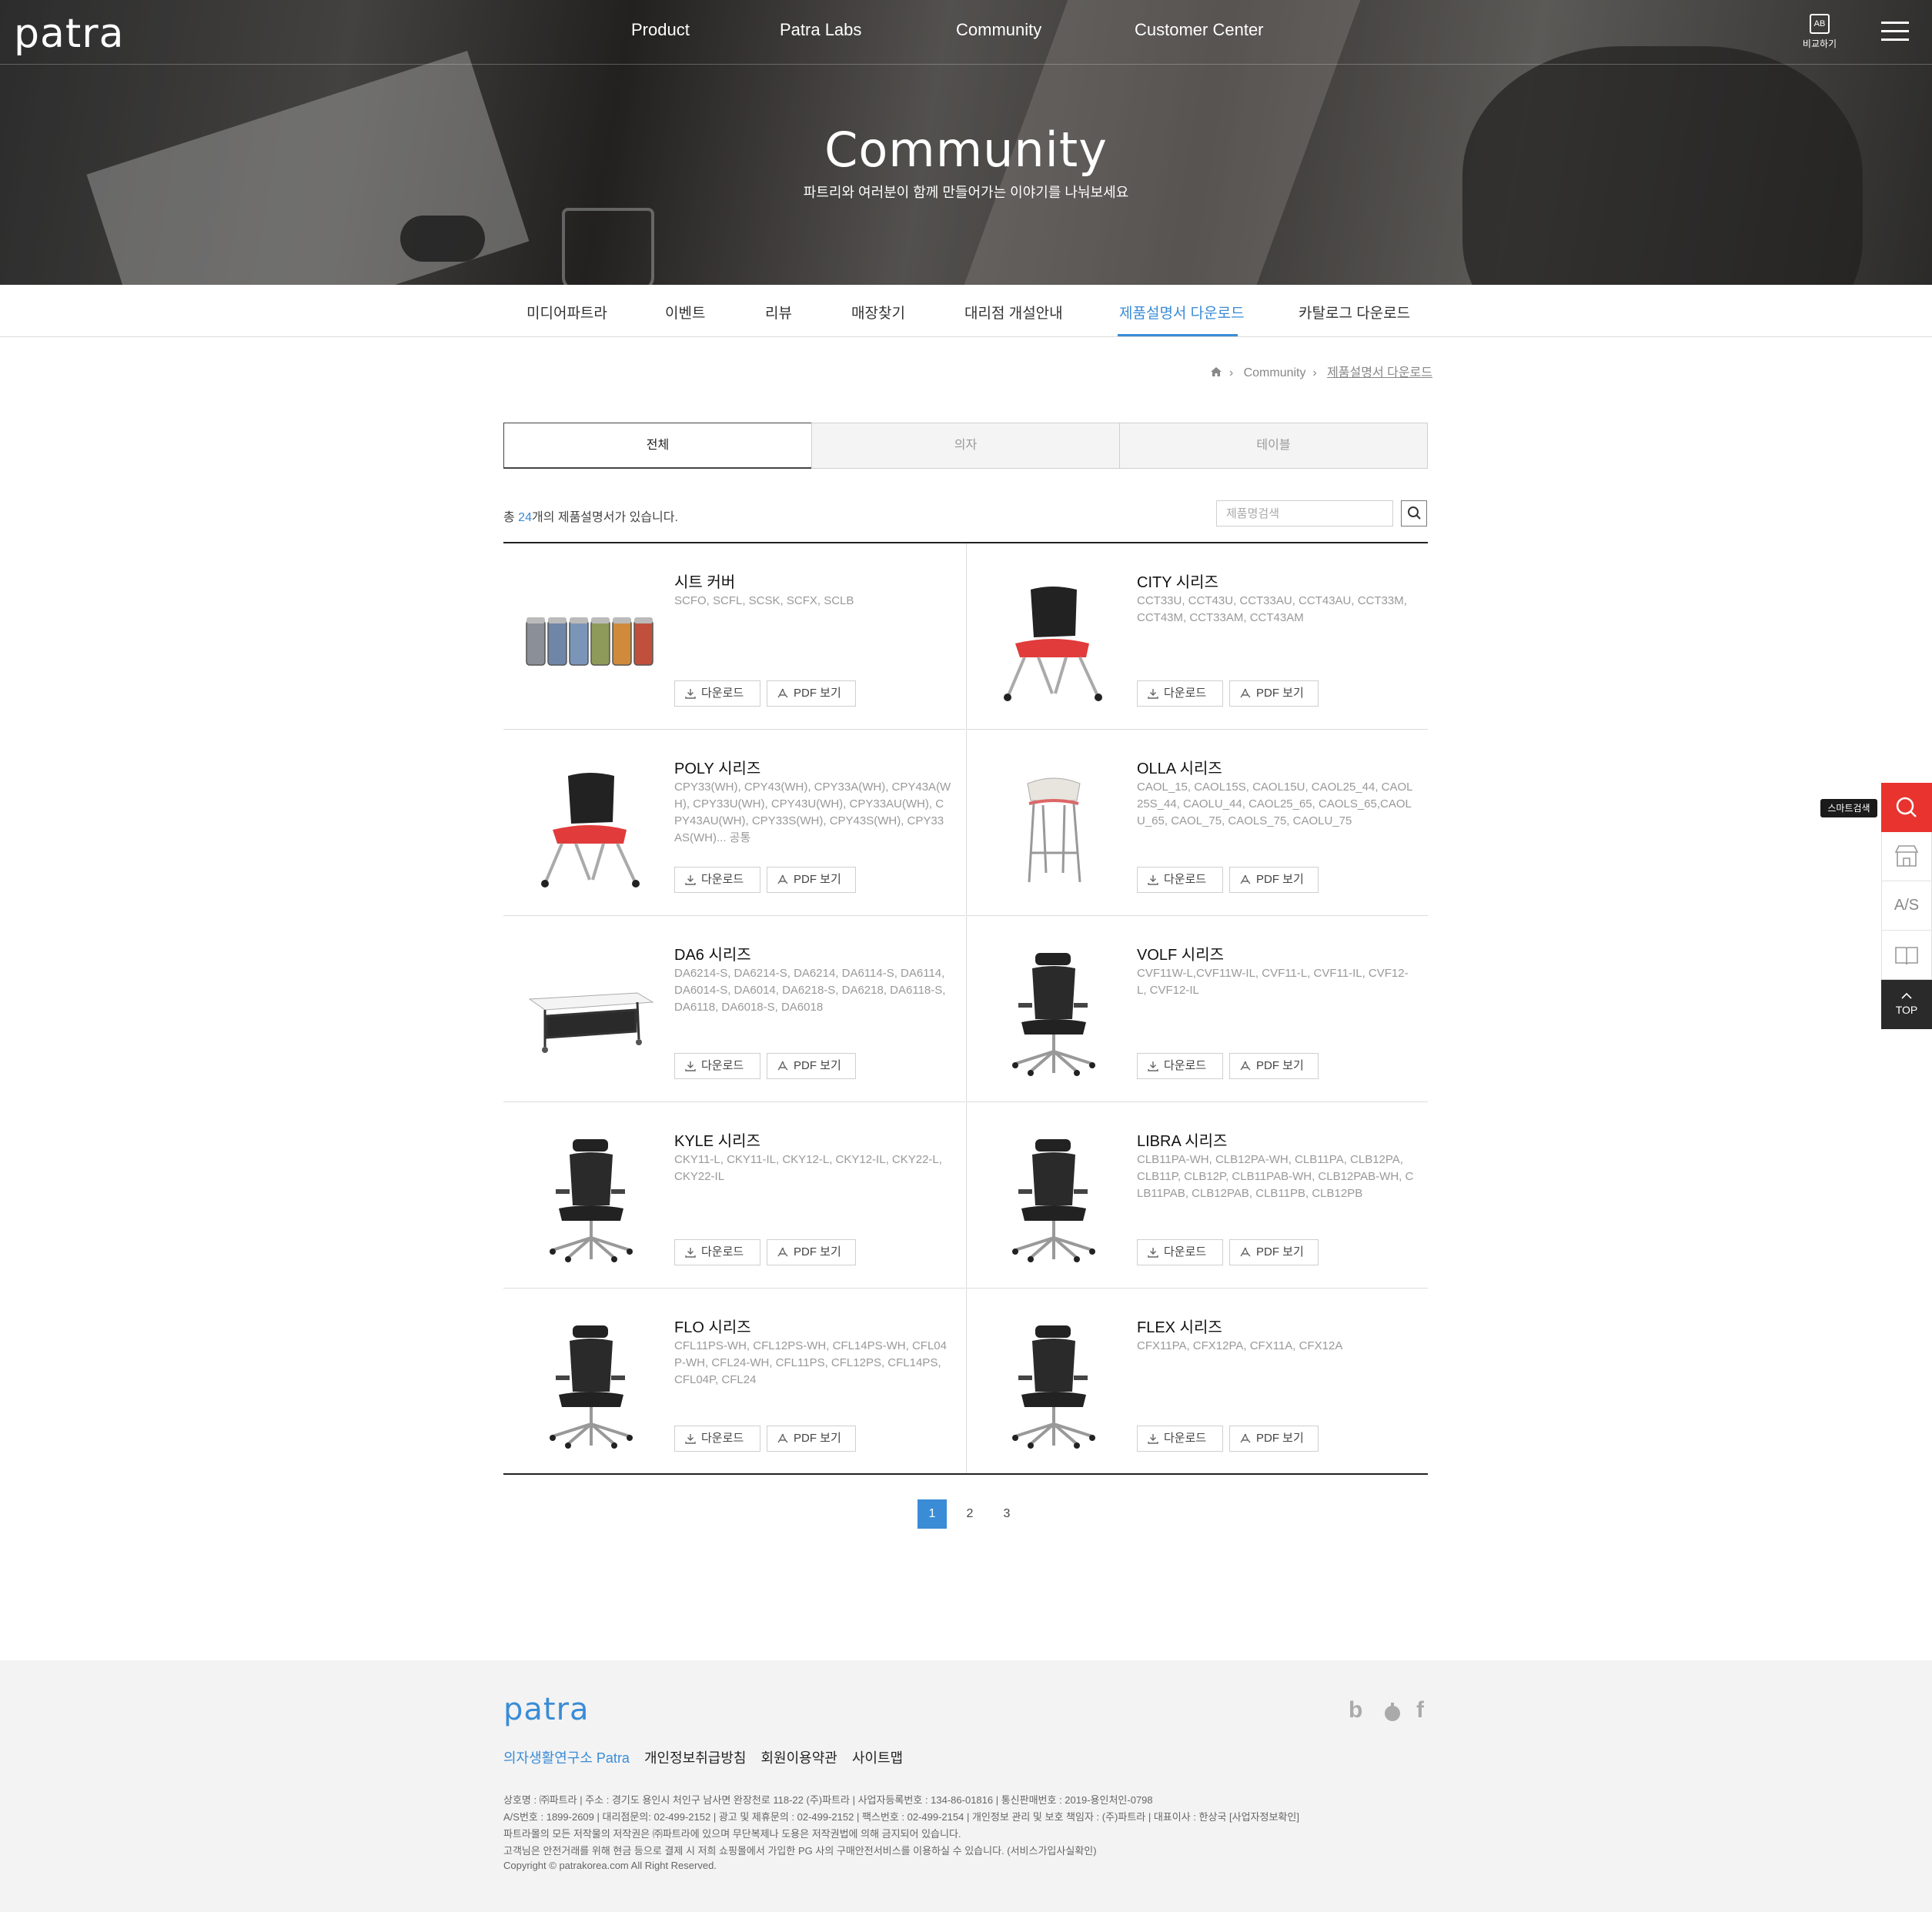  What do you see at coordinates (657, 446) in the screenshot?
I see `filter-tab-all: 전체` at bounding box center [657, 446].